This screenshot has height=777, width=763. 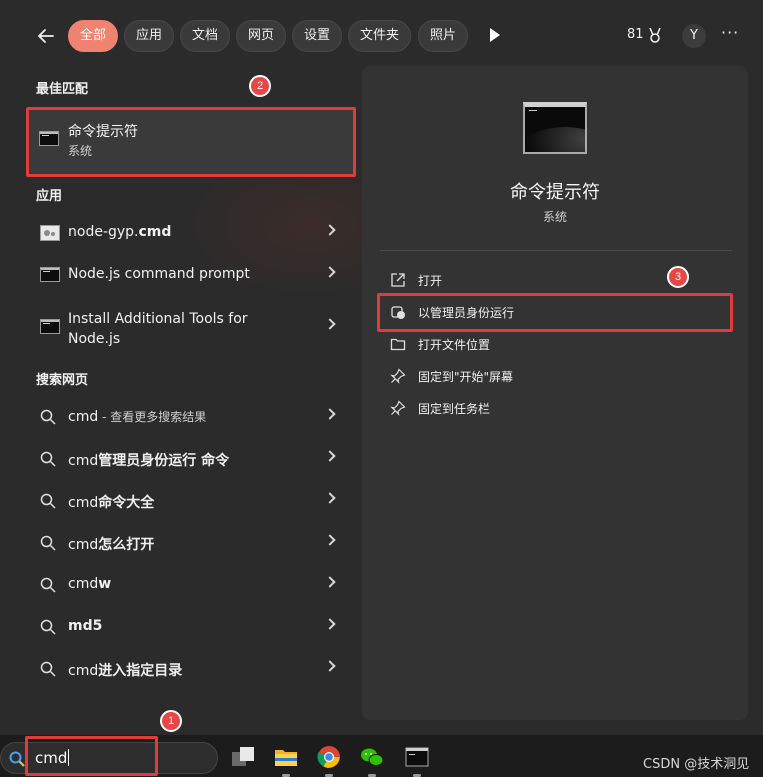 I want to click on list-item: cmd命令大全, so click(x=191, y=501).